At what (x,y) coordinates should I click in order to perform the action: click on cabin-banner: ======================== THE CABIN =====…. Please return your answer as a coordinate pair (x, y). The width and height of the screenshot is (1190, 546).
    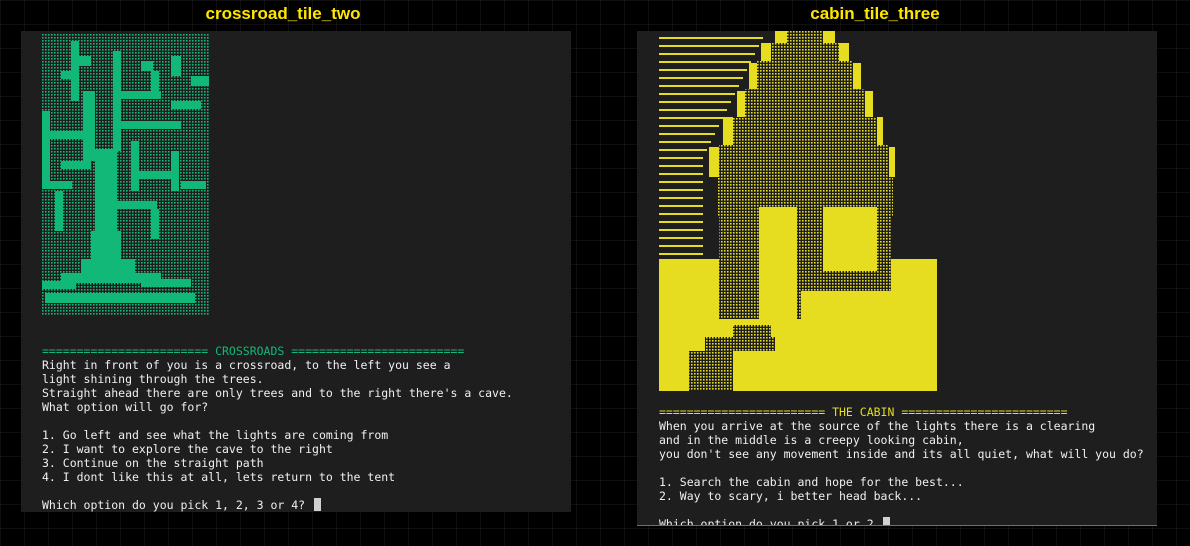
    Looking at the image, I should click on (863, 412).